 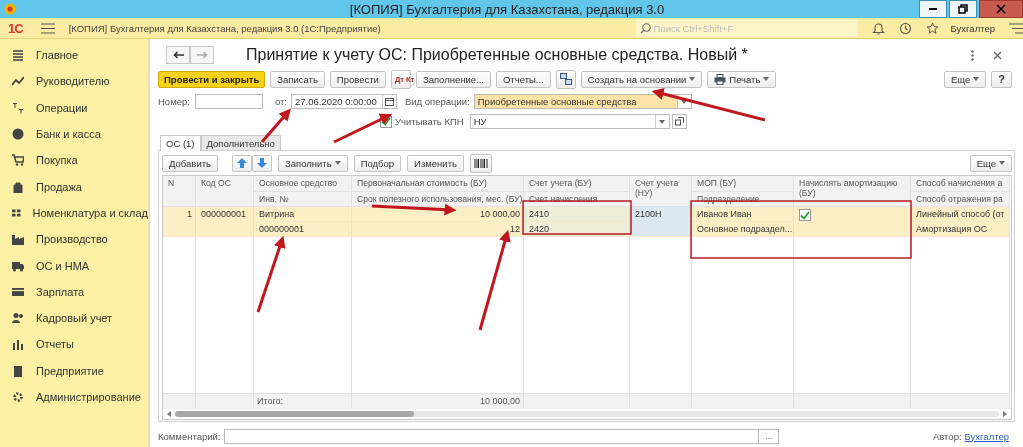 What do you see at coordinates (74, 291) in the screenshot?
I see `sidebar-item: Зарплата` at bounding box center [74, 291].